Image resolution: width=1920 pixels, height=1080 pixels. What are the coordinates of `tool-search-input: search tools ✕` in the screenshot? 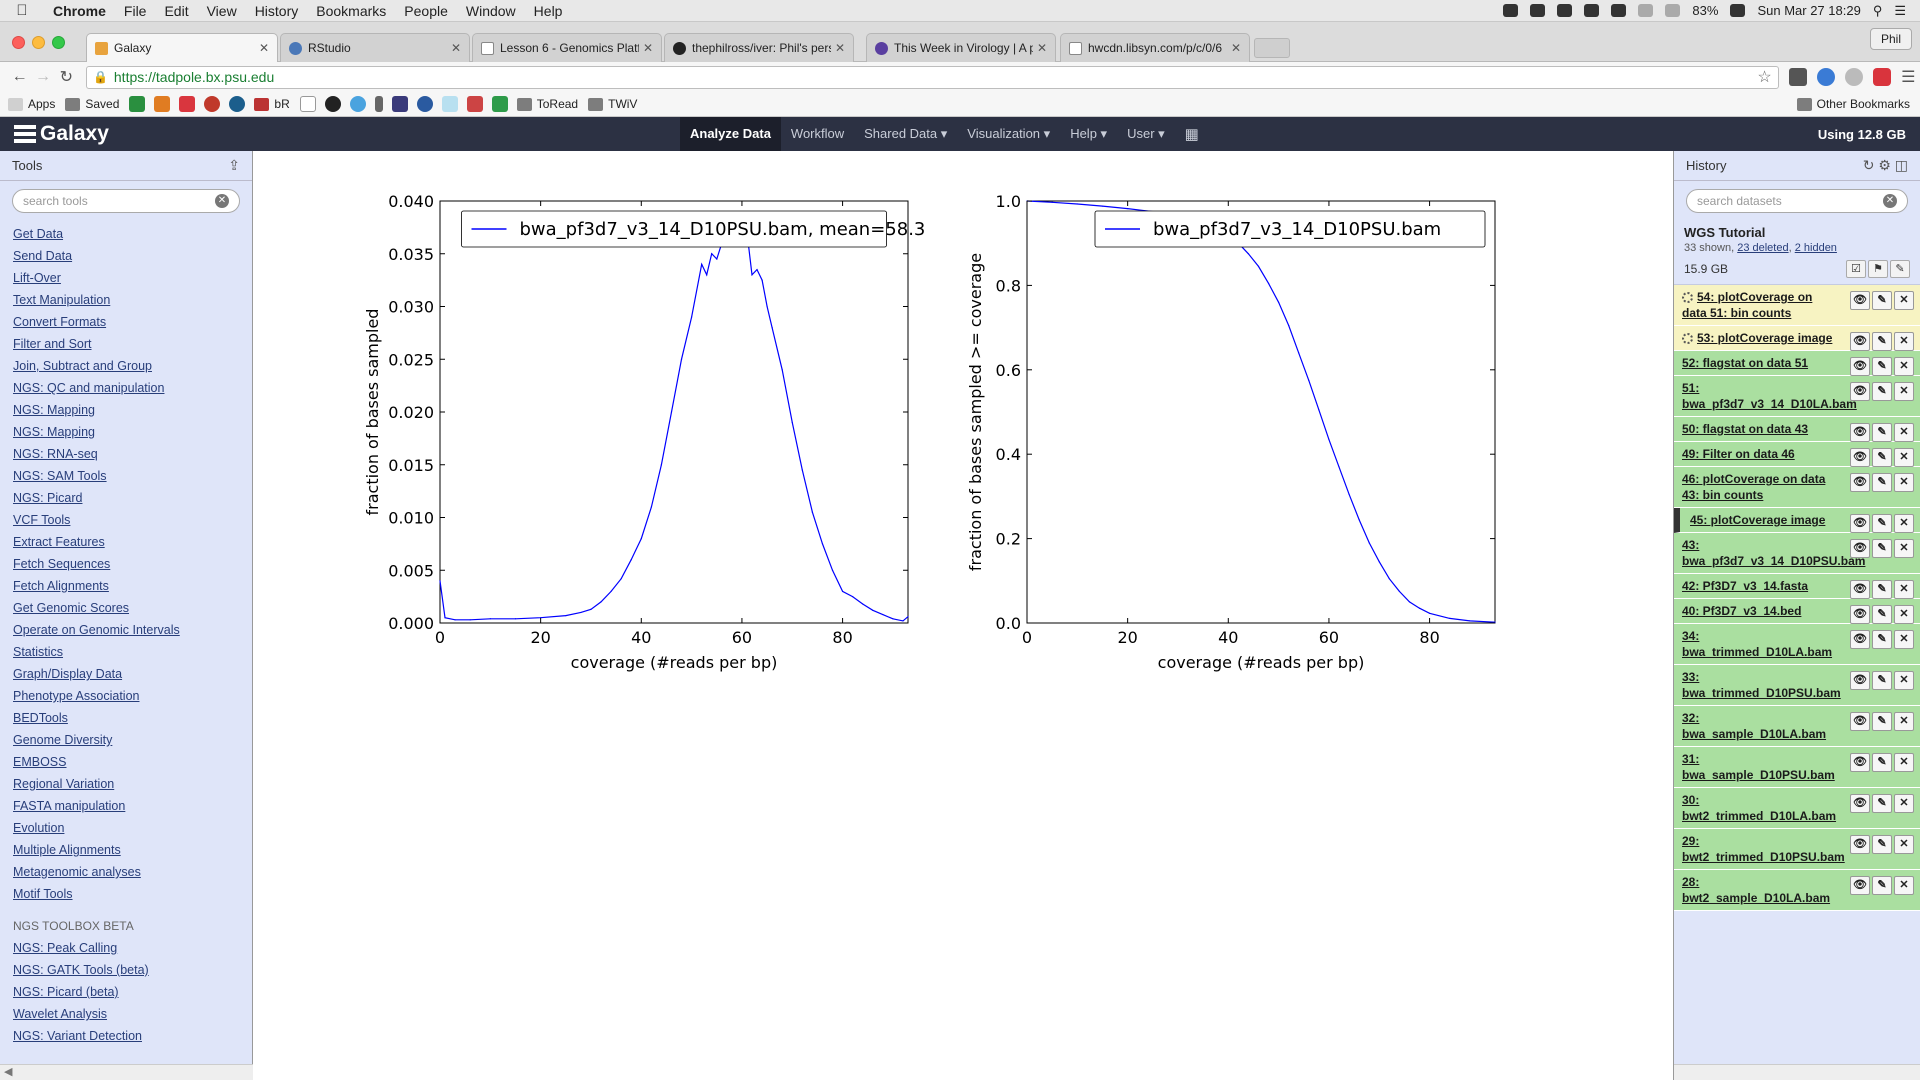 It's located at (126, 201).